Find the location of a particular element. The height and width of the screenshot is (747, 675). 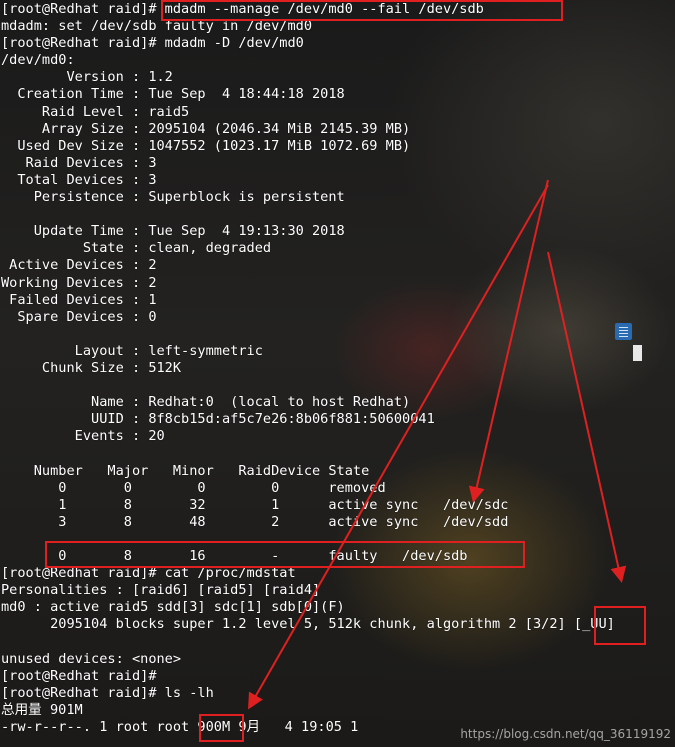

arrow-to-sdc is located at coordinates (508, 341).